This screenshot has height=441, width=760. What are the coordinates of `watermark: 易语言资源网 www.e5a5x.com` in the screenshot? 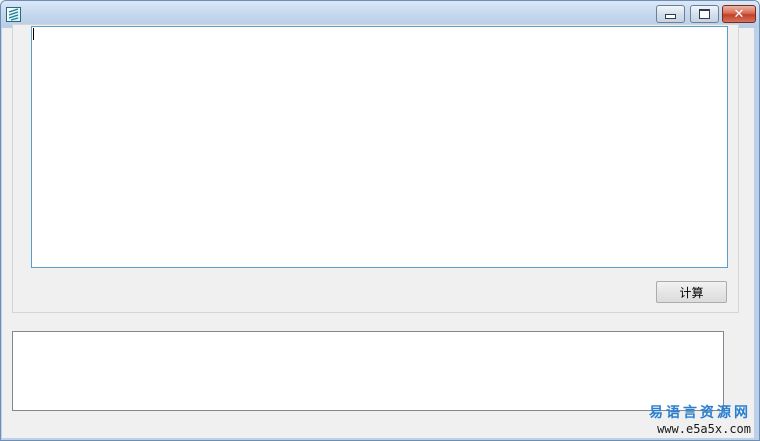 It's located at (700, 421).